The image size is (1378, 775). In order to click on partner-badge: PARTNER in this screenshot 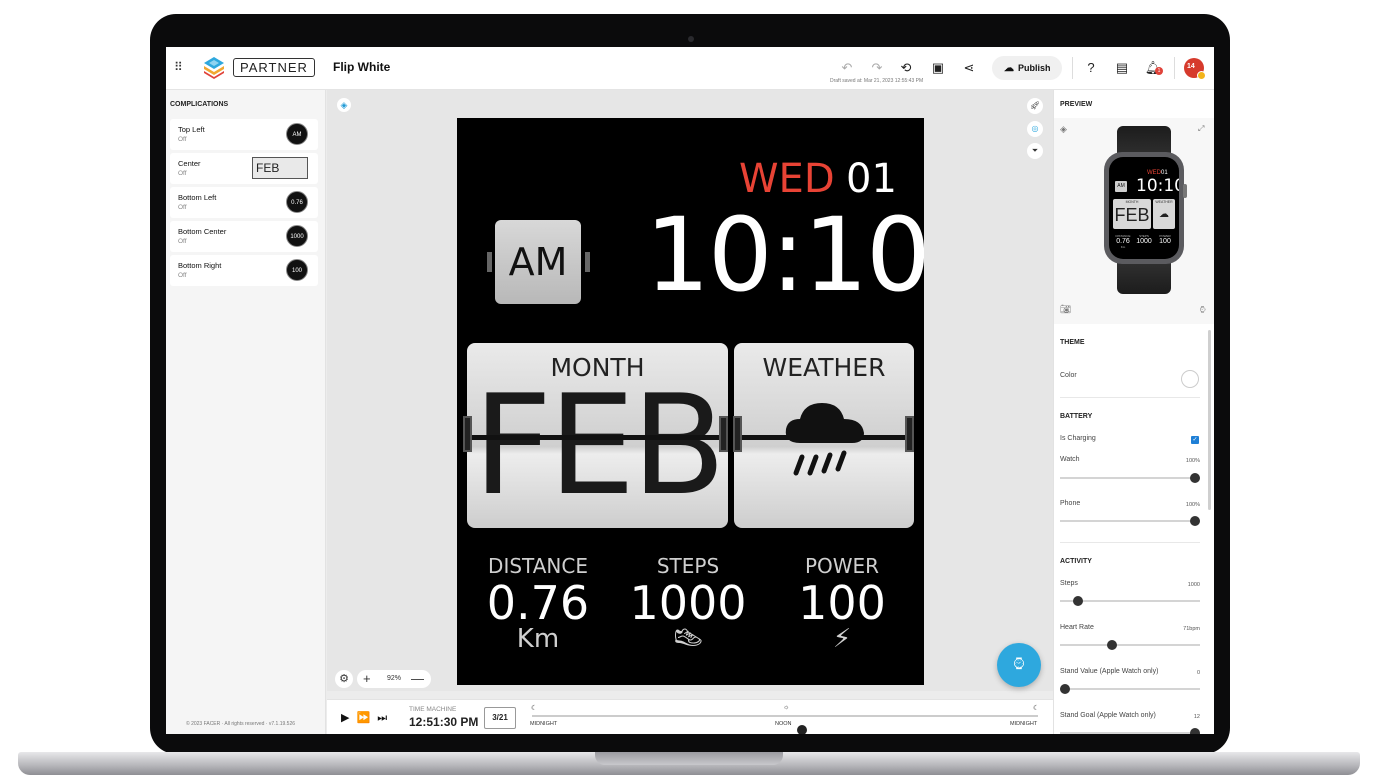, I will do `click(274, 67)`.